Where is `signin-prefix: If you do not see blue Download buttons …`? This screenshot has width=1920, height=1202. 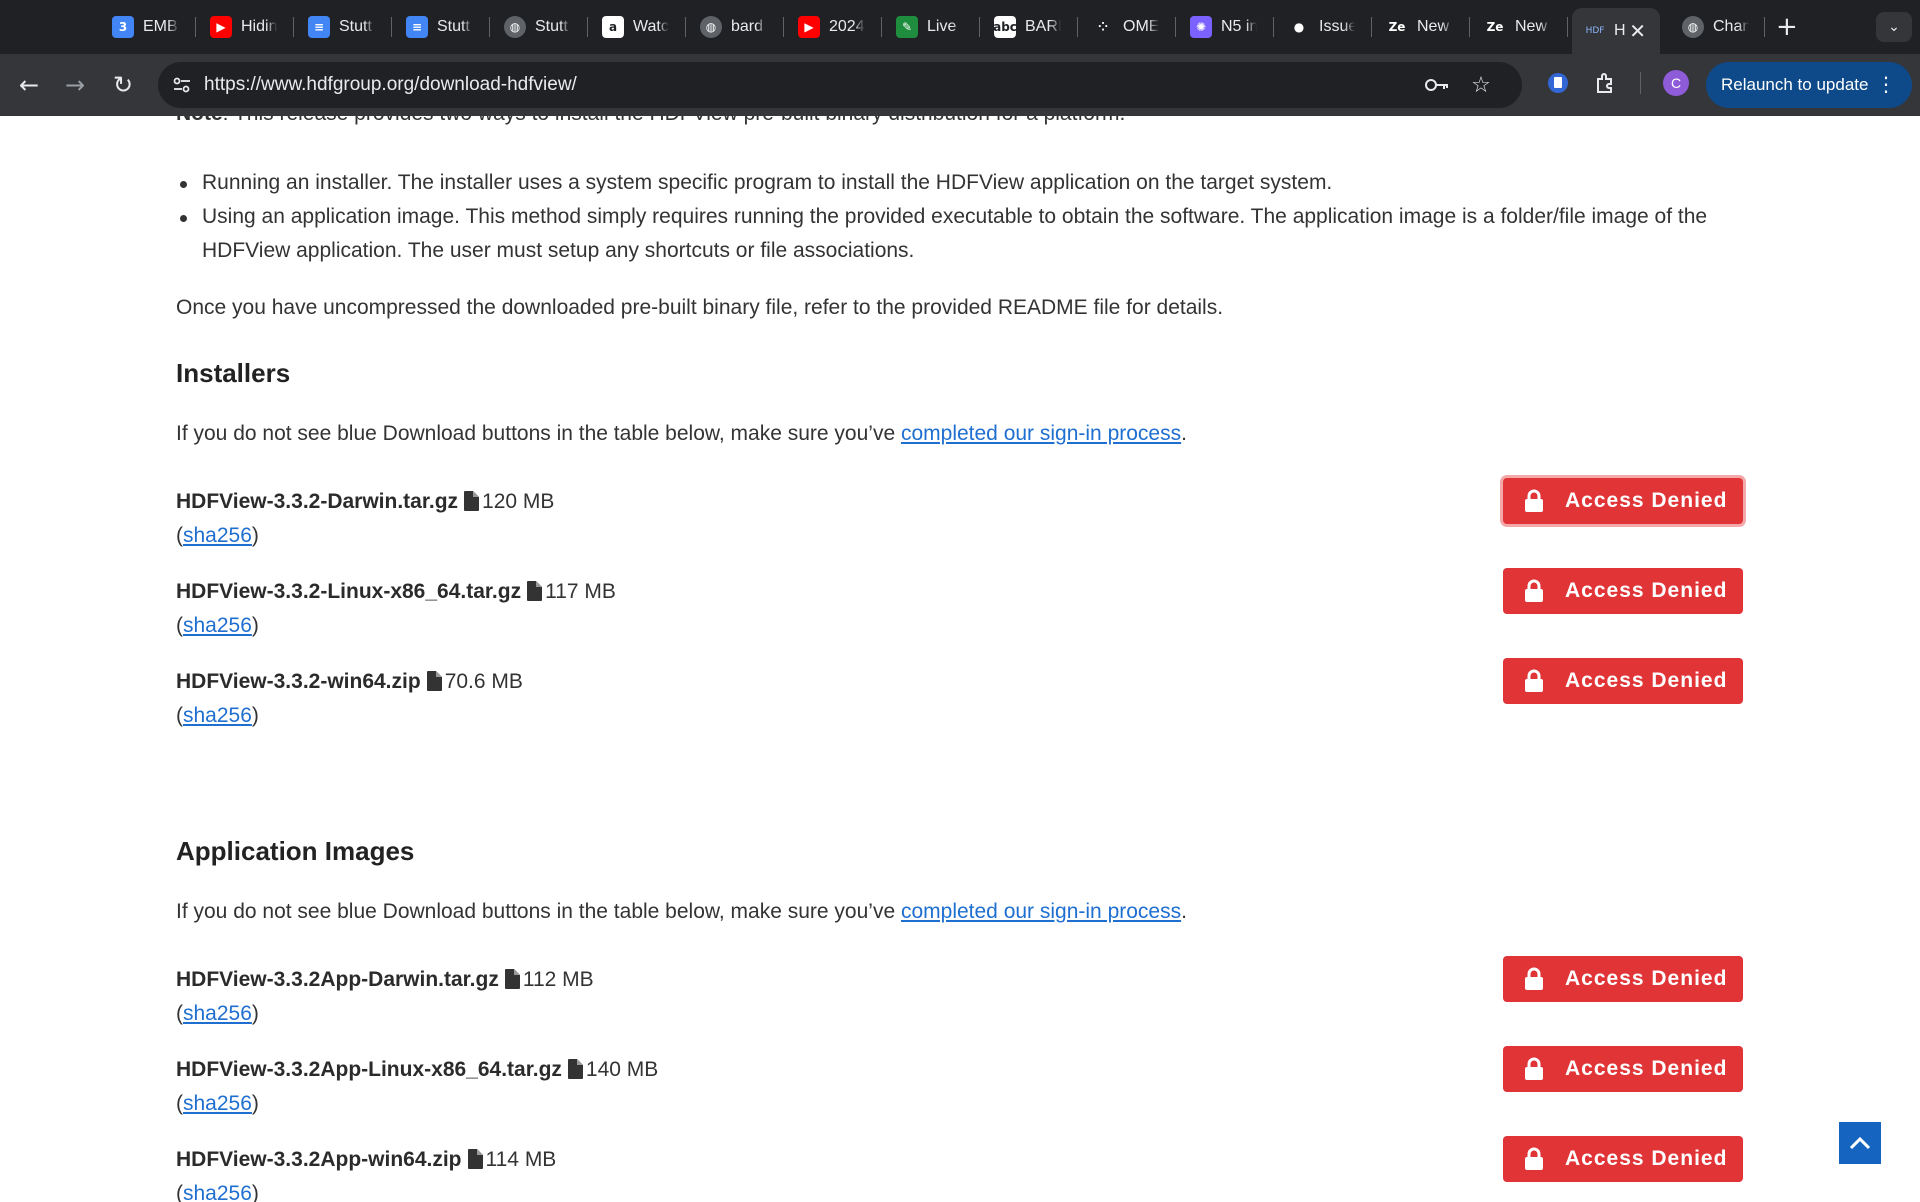
signin-prefix: If you do not see blue Download buttons … is located at coordinates (538, 911).